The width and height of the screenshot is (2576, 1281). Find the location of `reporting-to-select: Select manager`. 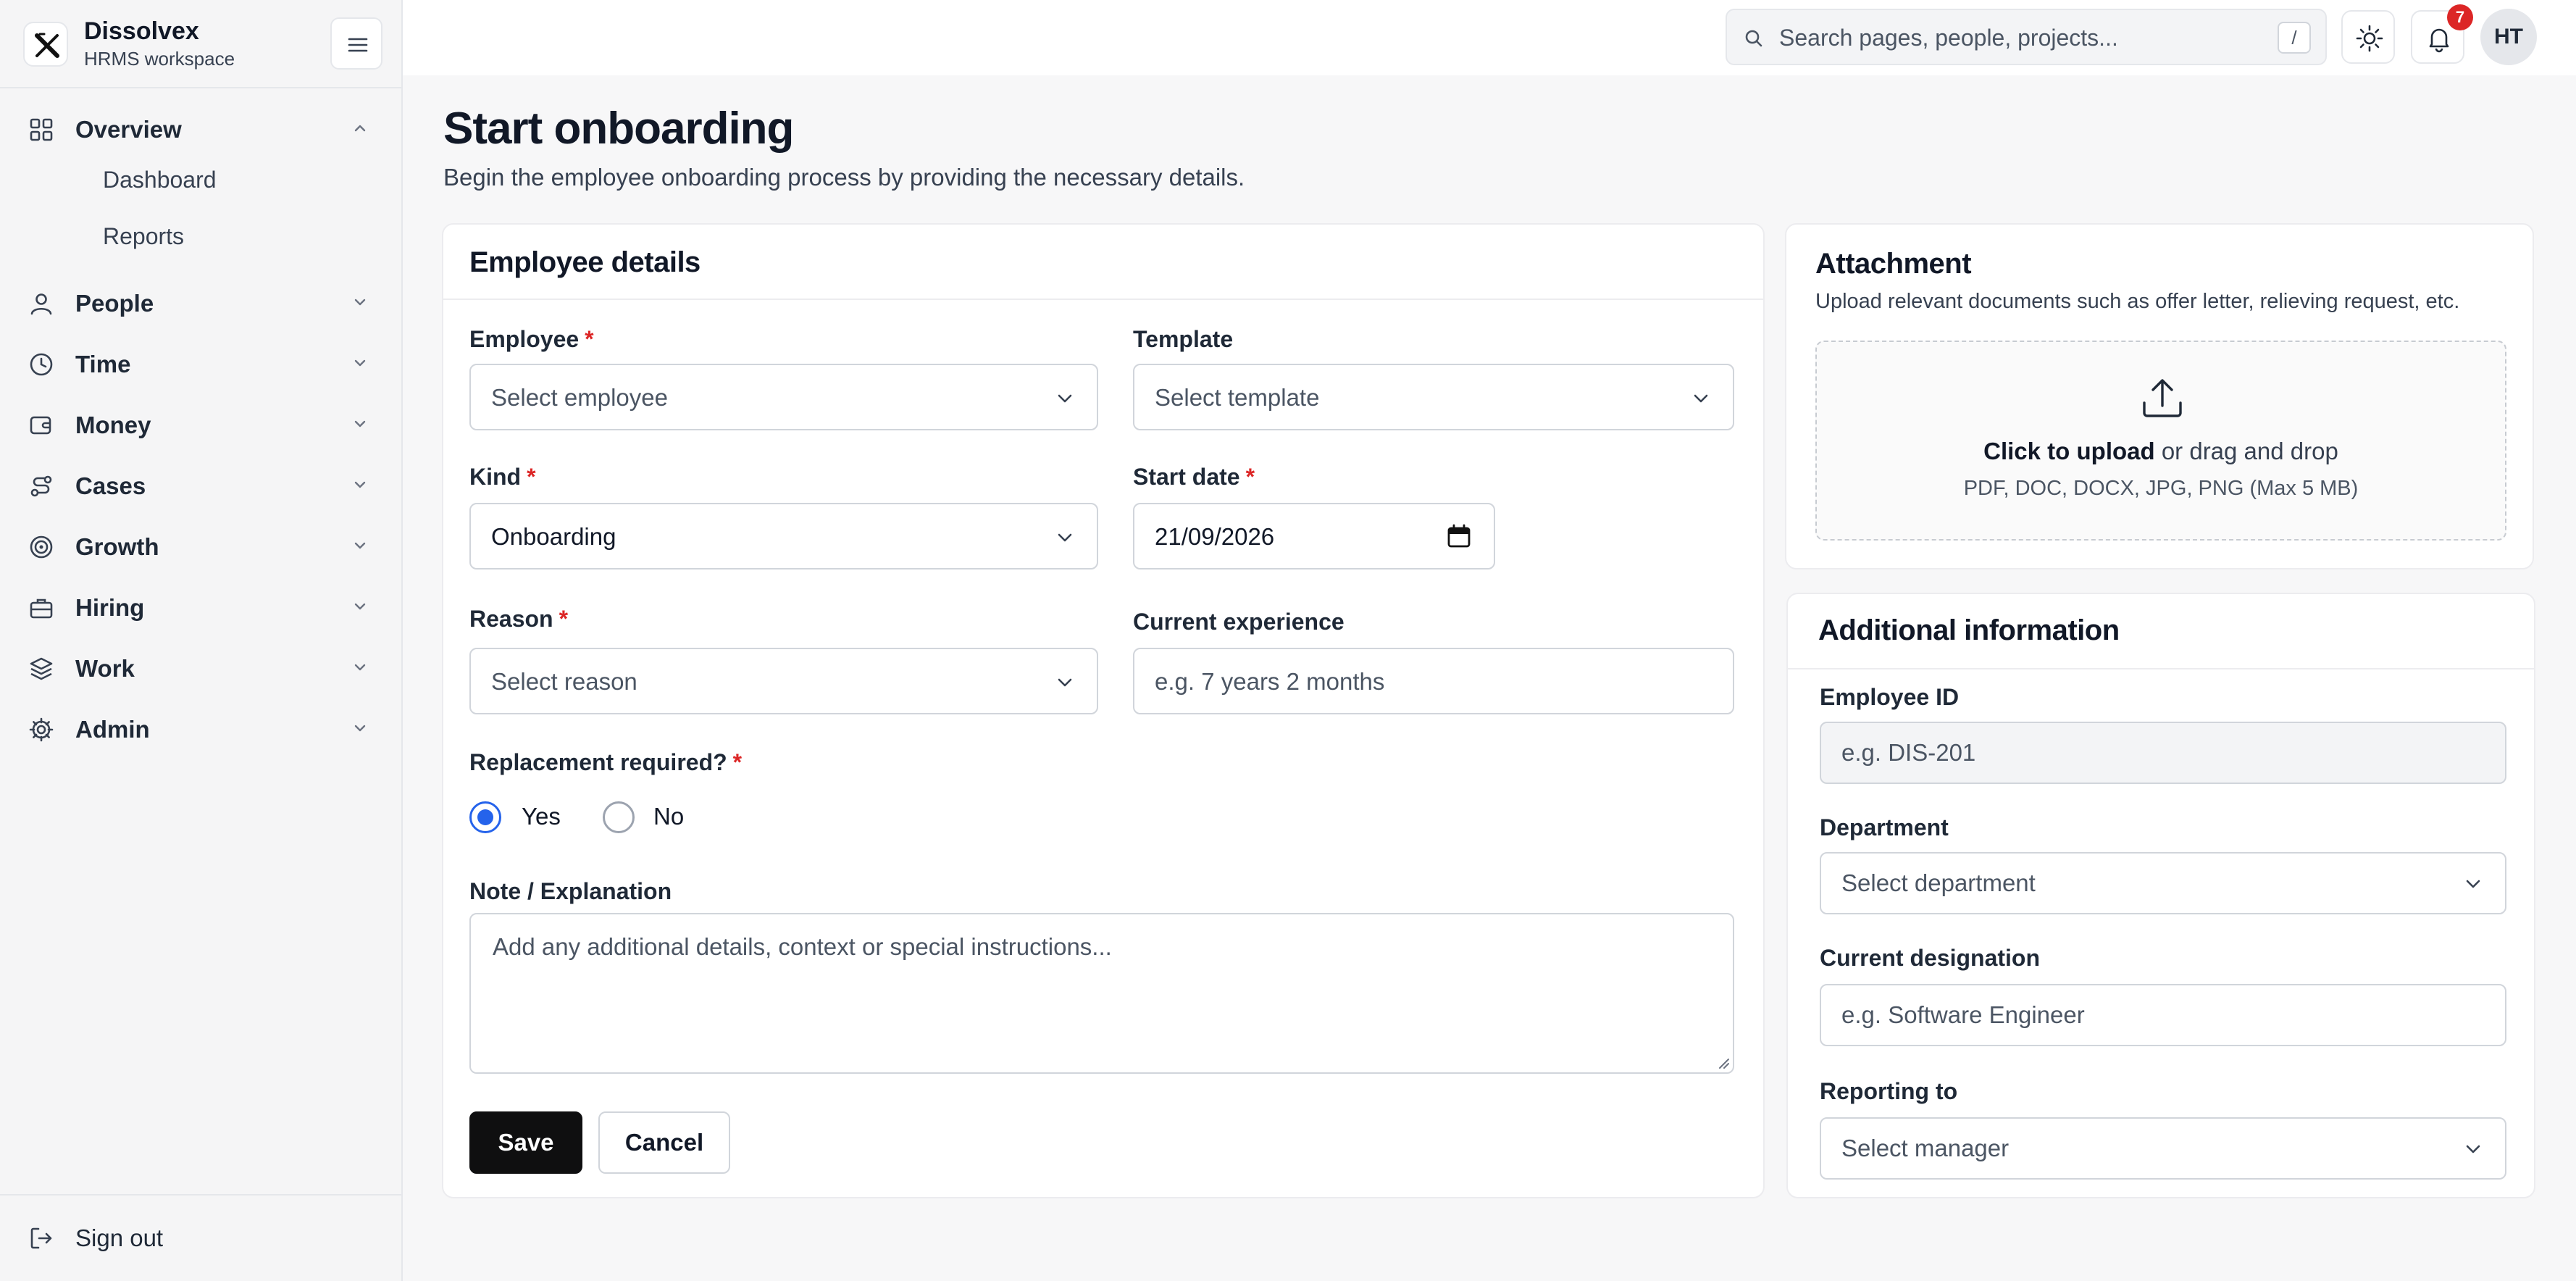

reporting-to-select: Select manager is located at coordinates (2163, 1148).